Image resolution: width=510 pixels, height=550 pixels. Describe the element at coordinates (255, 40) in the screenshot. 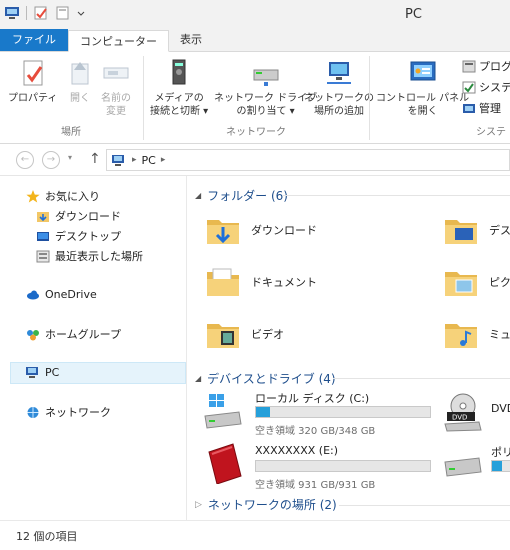

I see `ribbon-tabs: ファイル コンピューター 表示` at that location.